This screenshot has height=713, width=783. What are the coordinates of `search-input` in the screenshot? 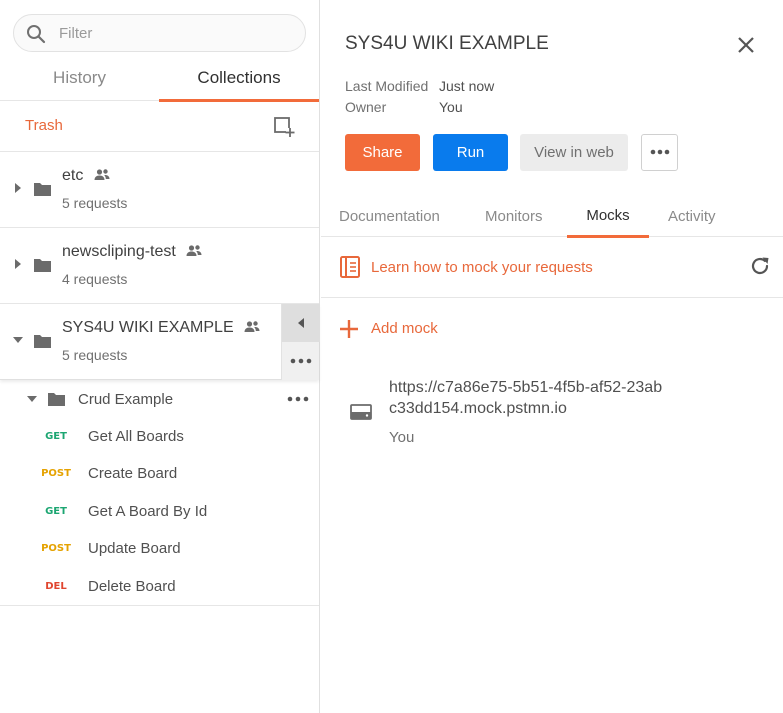 It's located at (176, 33).